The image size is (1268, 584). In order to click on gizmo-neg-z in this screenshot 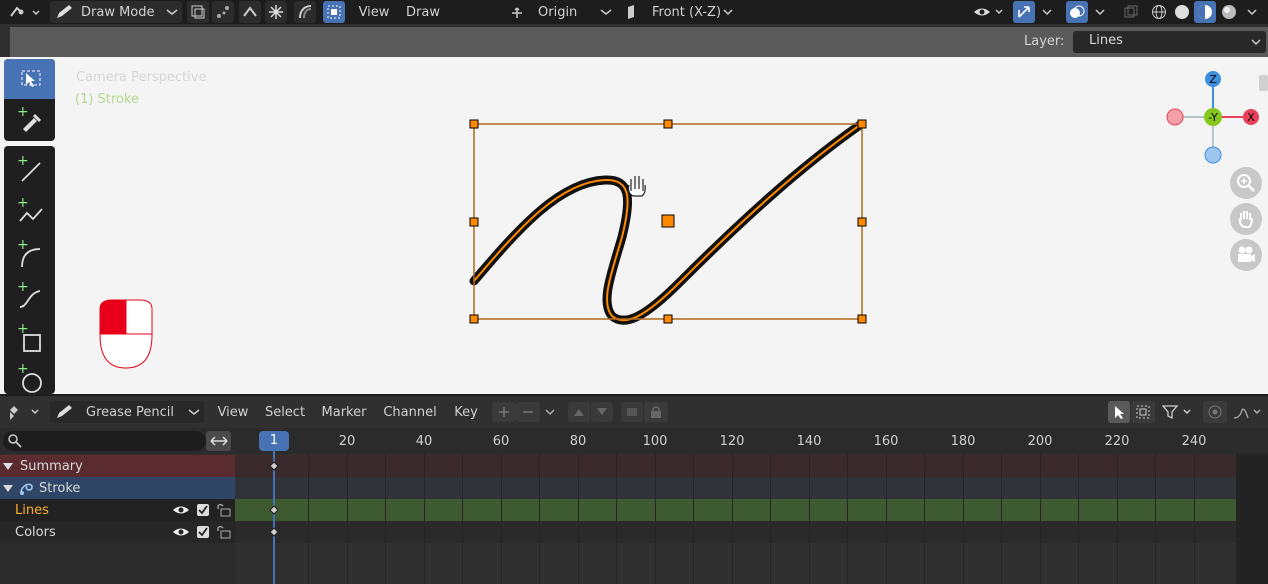, I will do `click(1213, 155)`.